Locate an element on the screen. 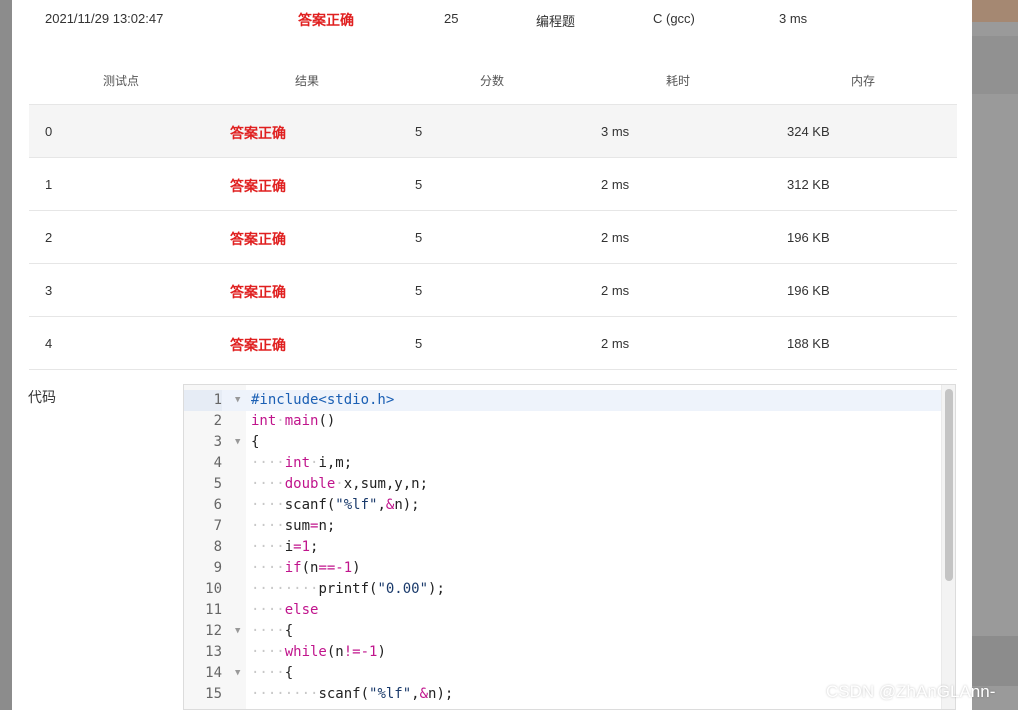  cell-test-id: 0 is located at coordinates (49, 131).